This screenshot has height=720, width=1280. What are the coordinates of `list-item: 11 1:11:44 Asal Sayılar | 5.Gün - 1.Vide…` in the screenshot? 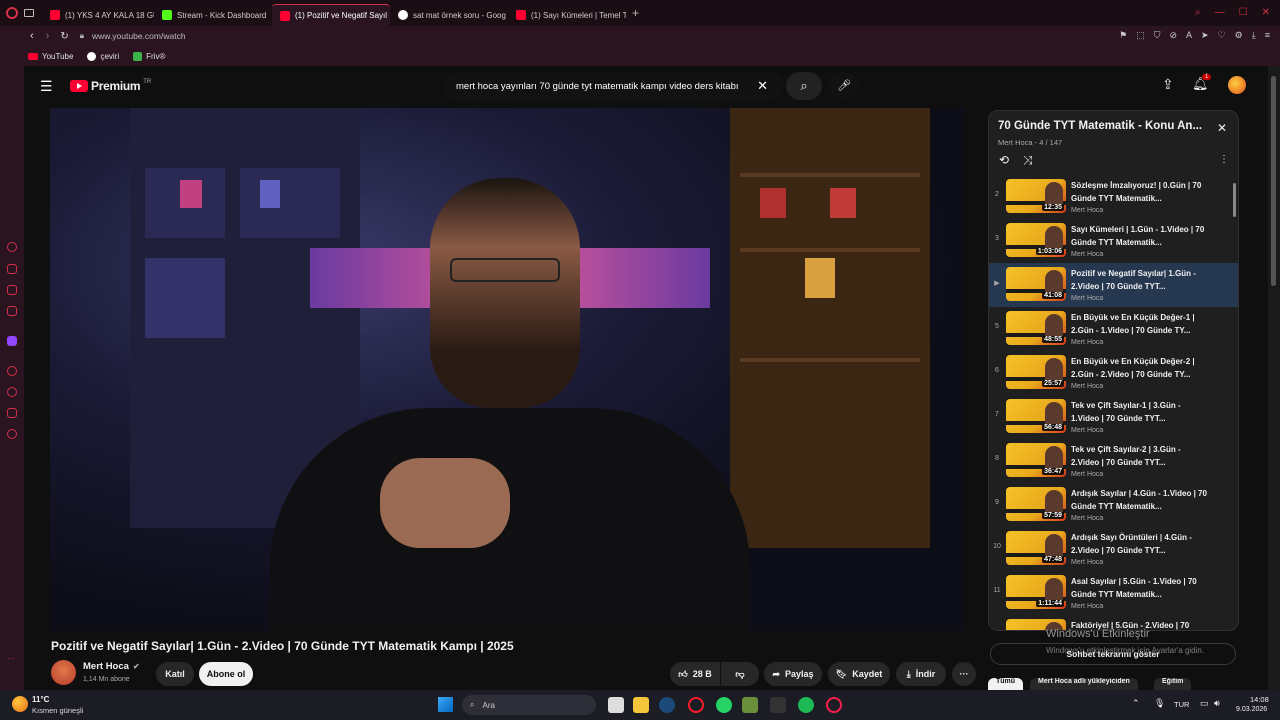 It's located at (1113, 593).